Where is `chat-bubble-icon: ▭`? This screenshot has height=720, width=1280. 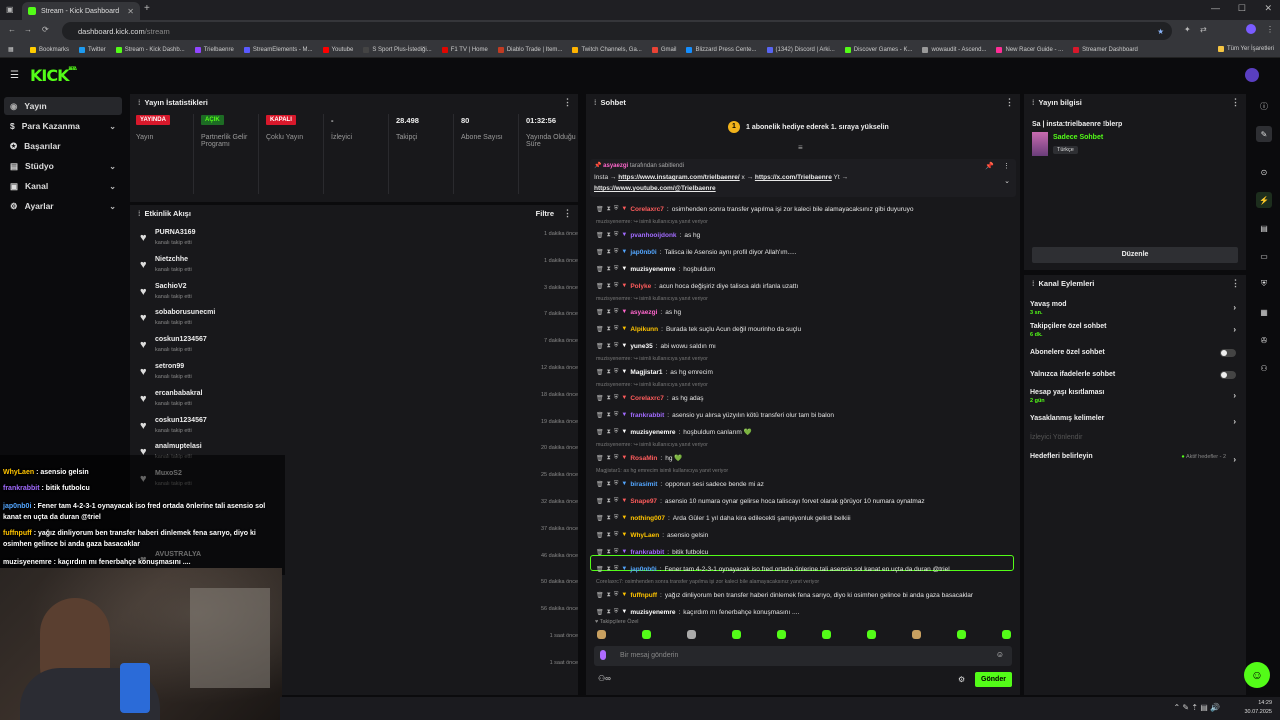 chat-bubble-icon: ▭ is located at coordinates (1264, 256).